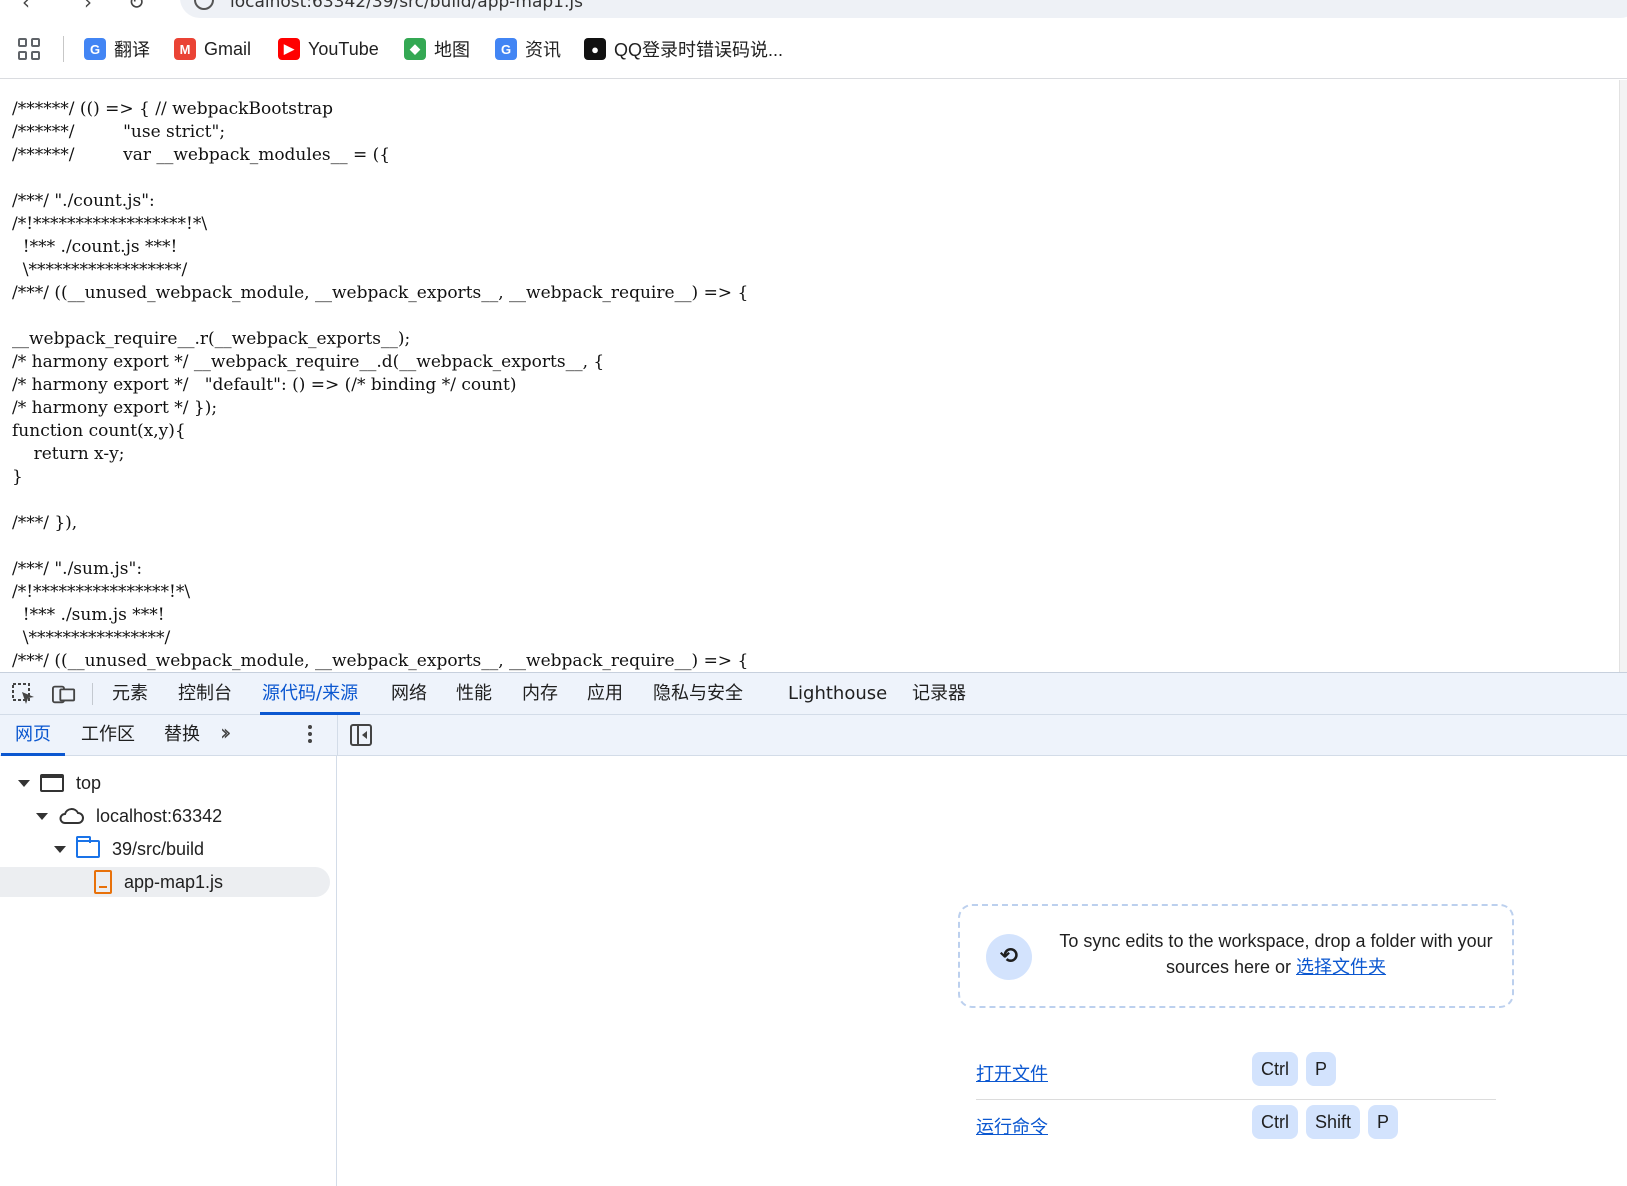 This screenshot has height=1186, width=1627. Describe the element at coordinates (474, 694) in the screenshot. I see `devtools-tab-4: 性能` at that location.